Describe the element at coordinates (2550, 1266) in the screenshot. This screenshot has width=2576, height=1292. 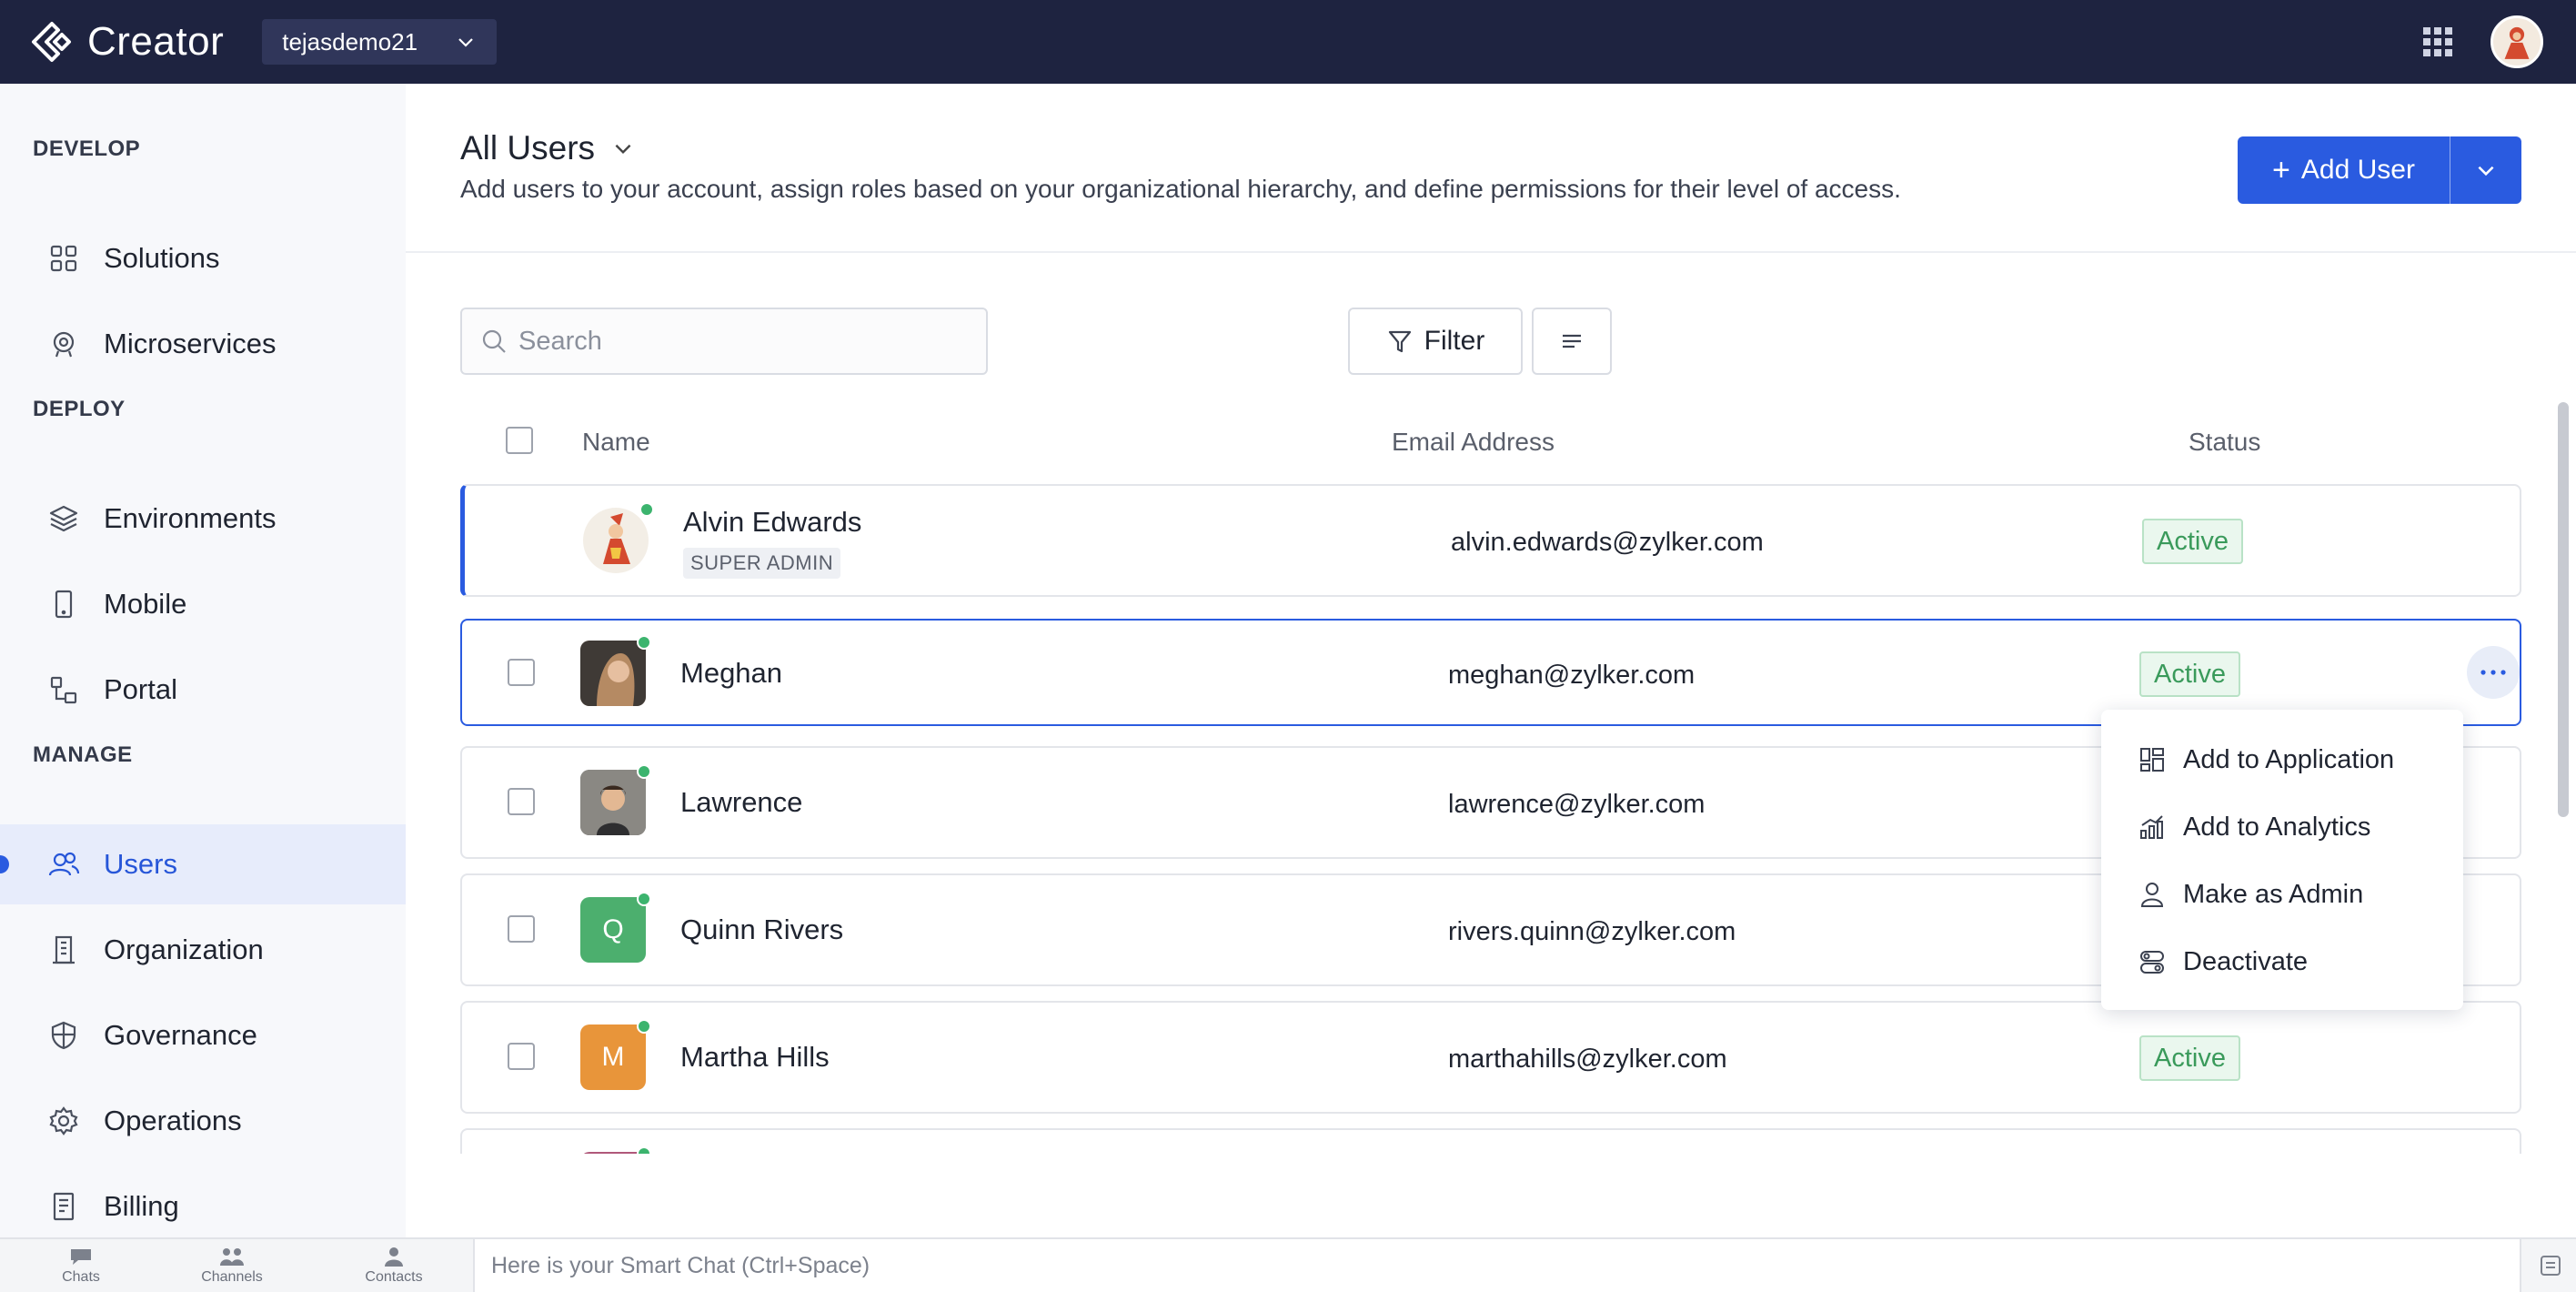
I see `chat-settings-icon` at that location.